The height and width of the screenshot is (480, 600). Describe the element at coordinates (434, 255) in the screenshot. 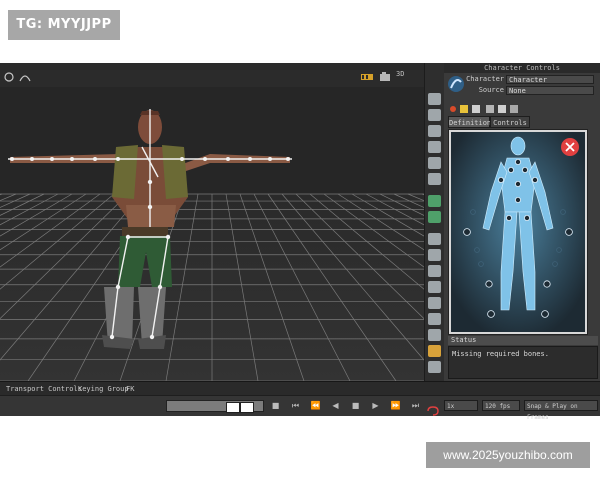

I see `box-icon` at that location.